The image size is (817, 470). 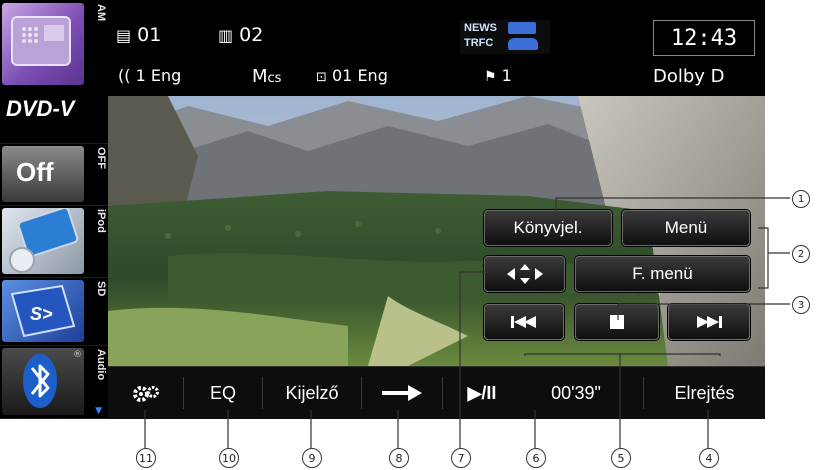 I want to click on camera-icon: ⚑, so click(x=490, y=77).